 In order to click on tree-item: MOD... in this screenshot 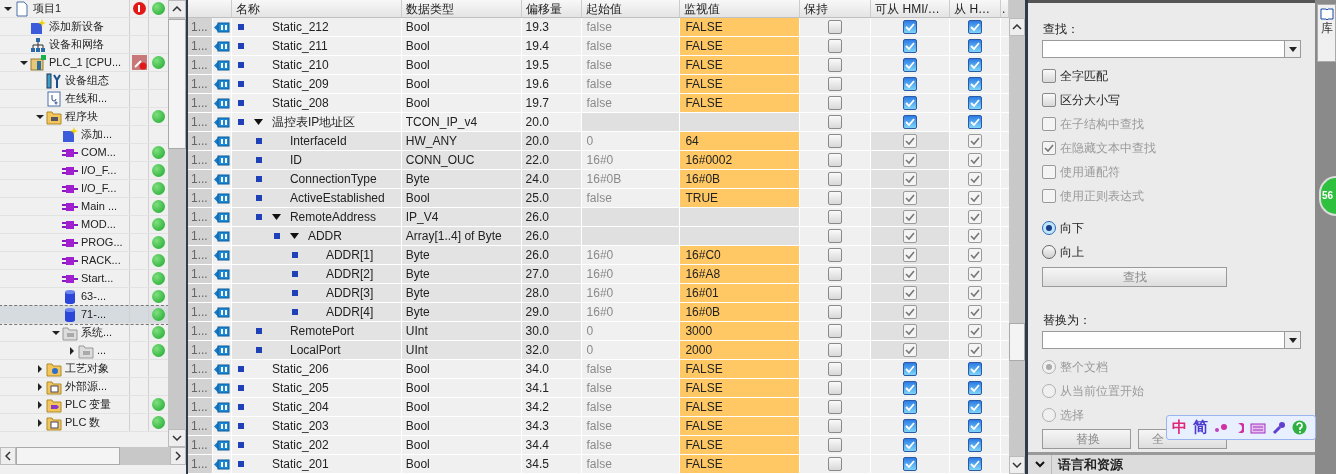, I will do `click(84, 225)`.